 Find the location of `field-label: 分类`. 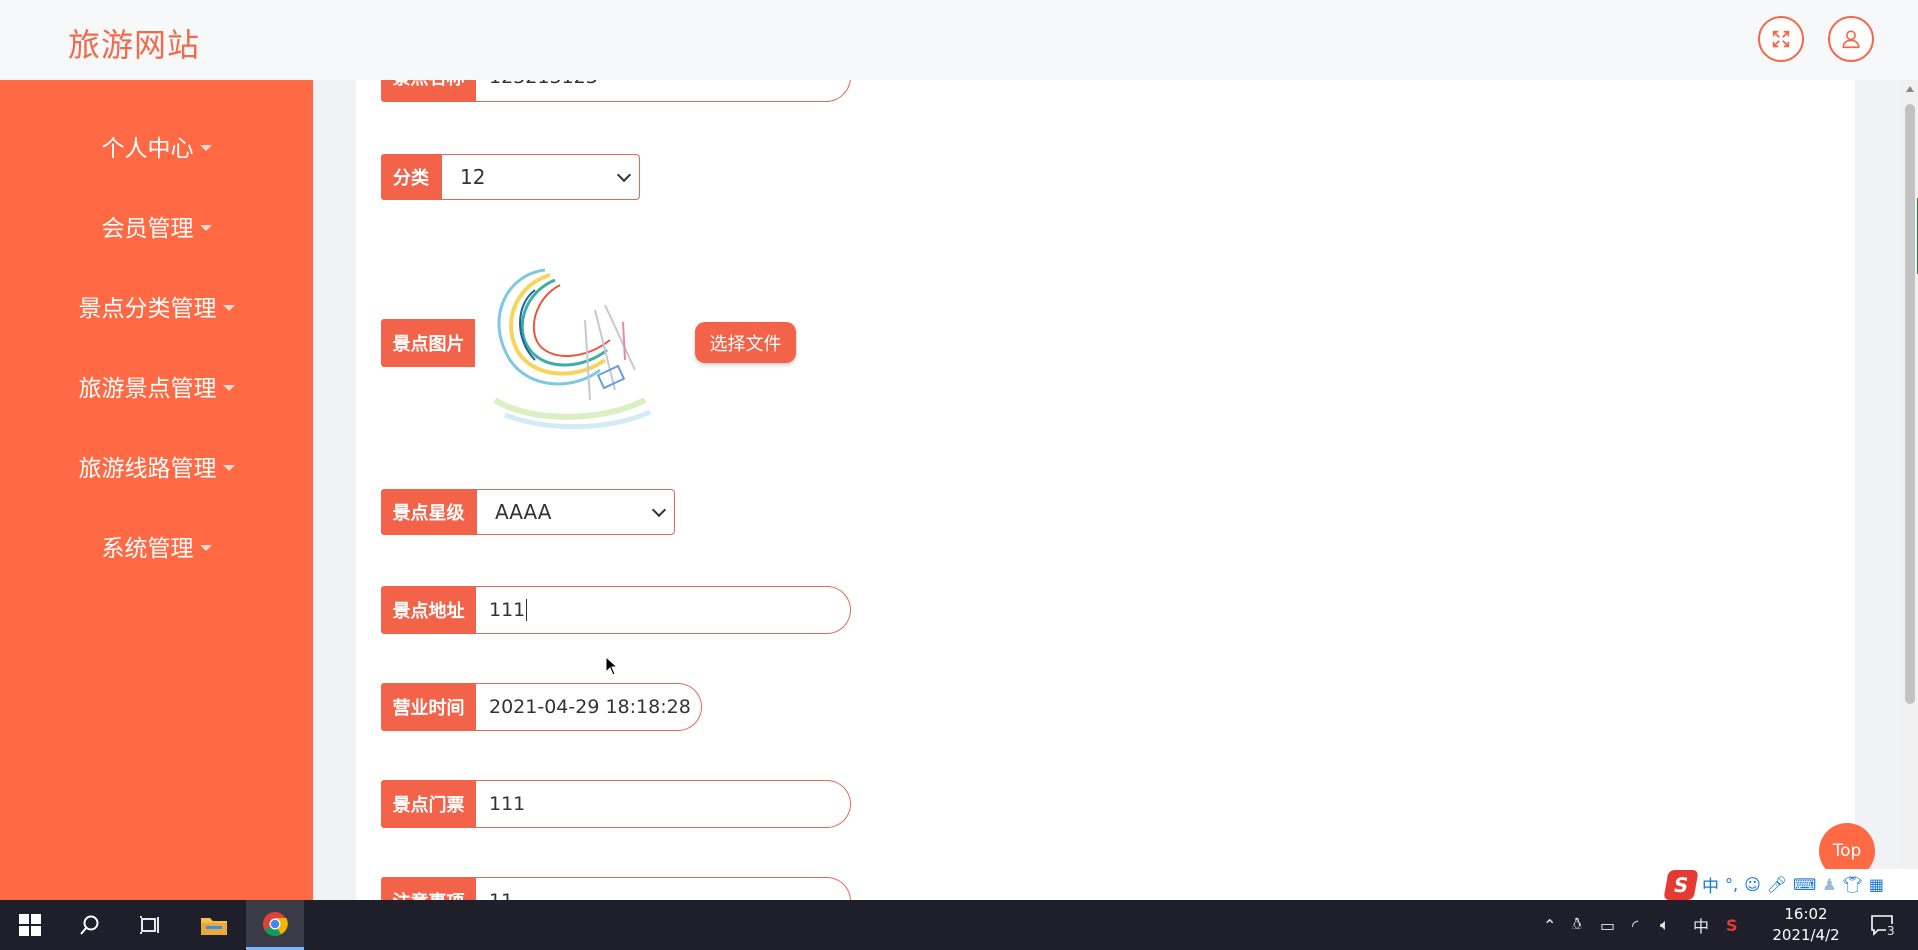

field-label: 分类 is located at coordinates (411, 177).